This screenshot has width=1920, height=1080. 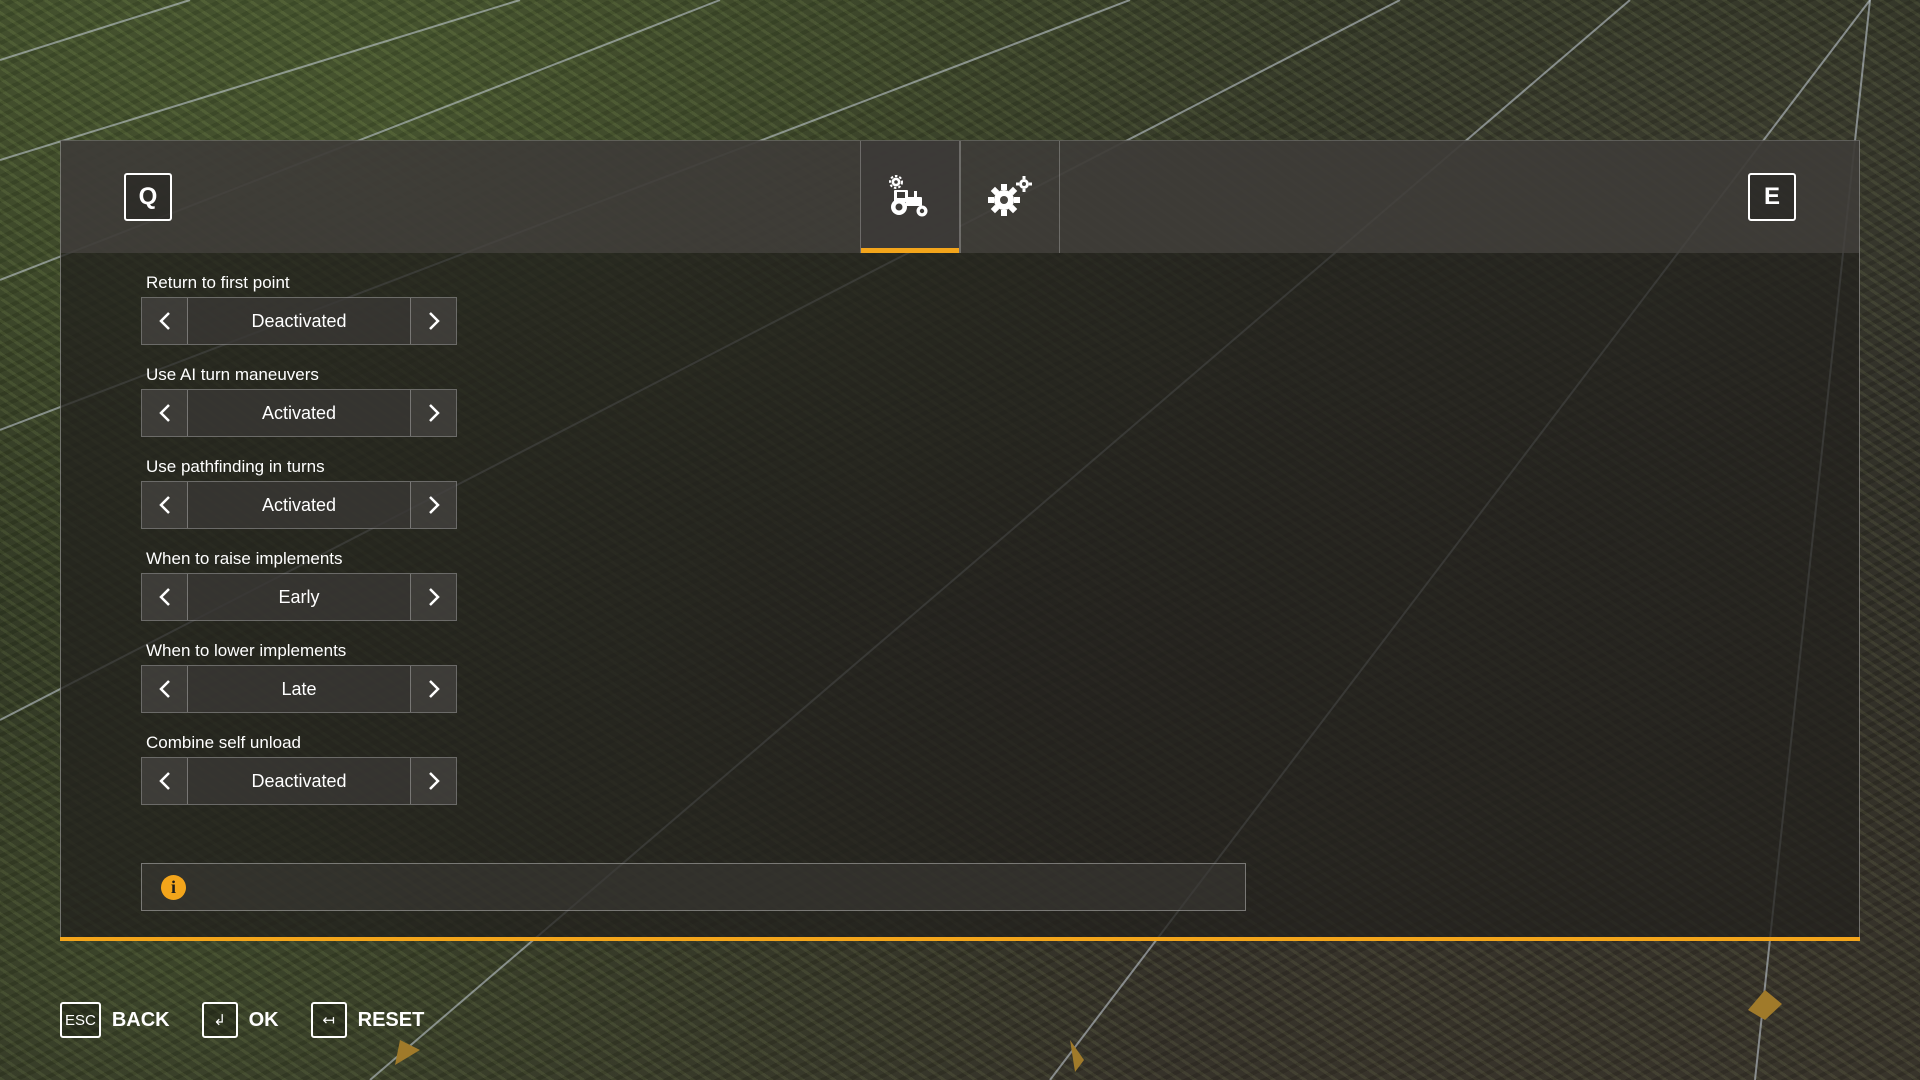 I want to click on reset-label: RESET, so click(x=391, y=1019).